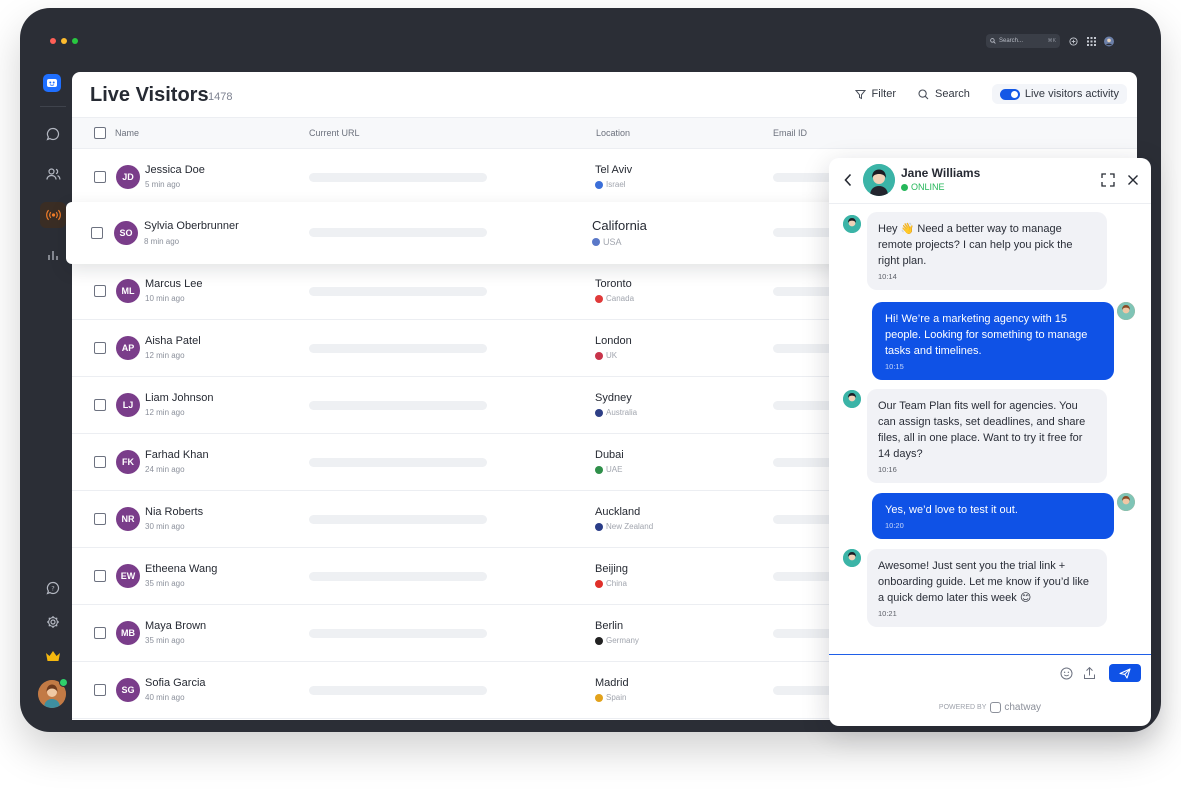 This screenshot has width=1181, height=795. What do you see at coordinates (614, 469) in the screenshot?
I see `country-label: UAE` at bounding box center [614, 469].